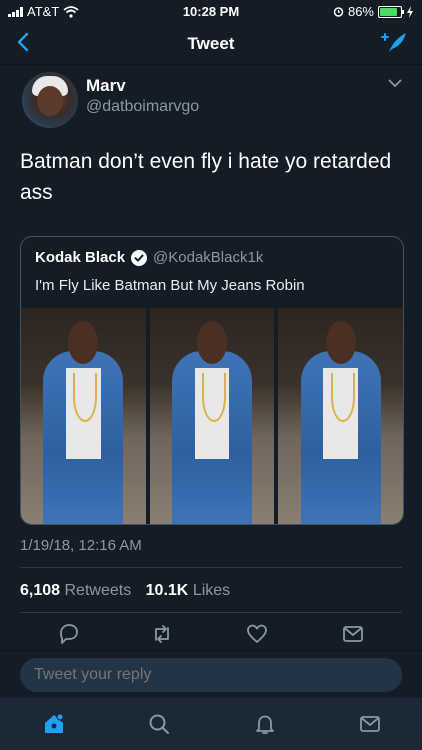 The width and height of the screenshot is (422, 750). I want to click on compose-tweet-icon, so click(394, 43).